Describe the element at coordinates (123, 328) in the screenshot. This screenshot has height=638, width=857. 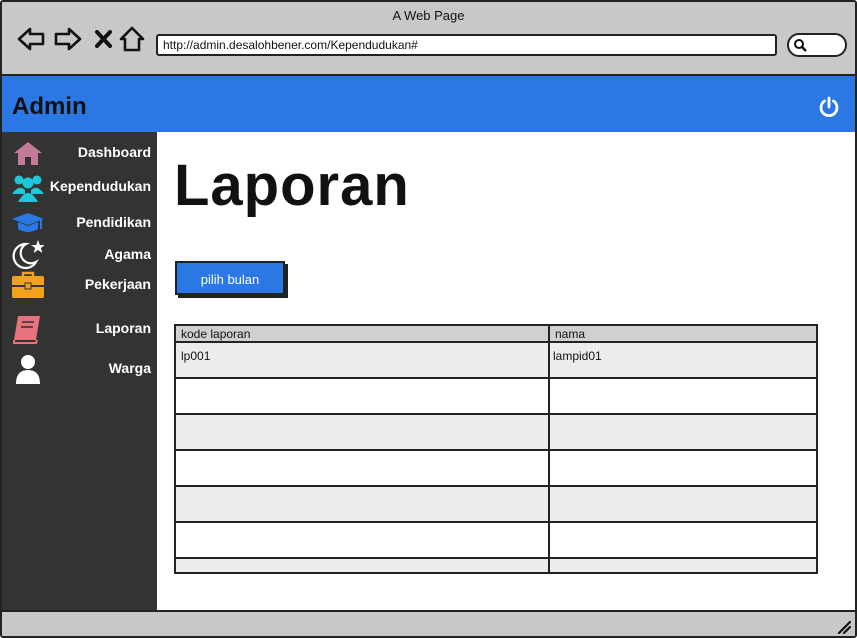
I see `sidebar-item-label: Laporan` at that location.